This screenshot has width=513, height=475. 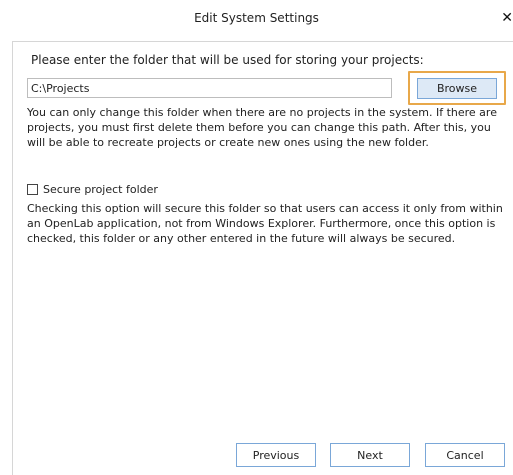 I want to click on secure-folder-option: Secure project folder, so click(x=92, y=189).